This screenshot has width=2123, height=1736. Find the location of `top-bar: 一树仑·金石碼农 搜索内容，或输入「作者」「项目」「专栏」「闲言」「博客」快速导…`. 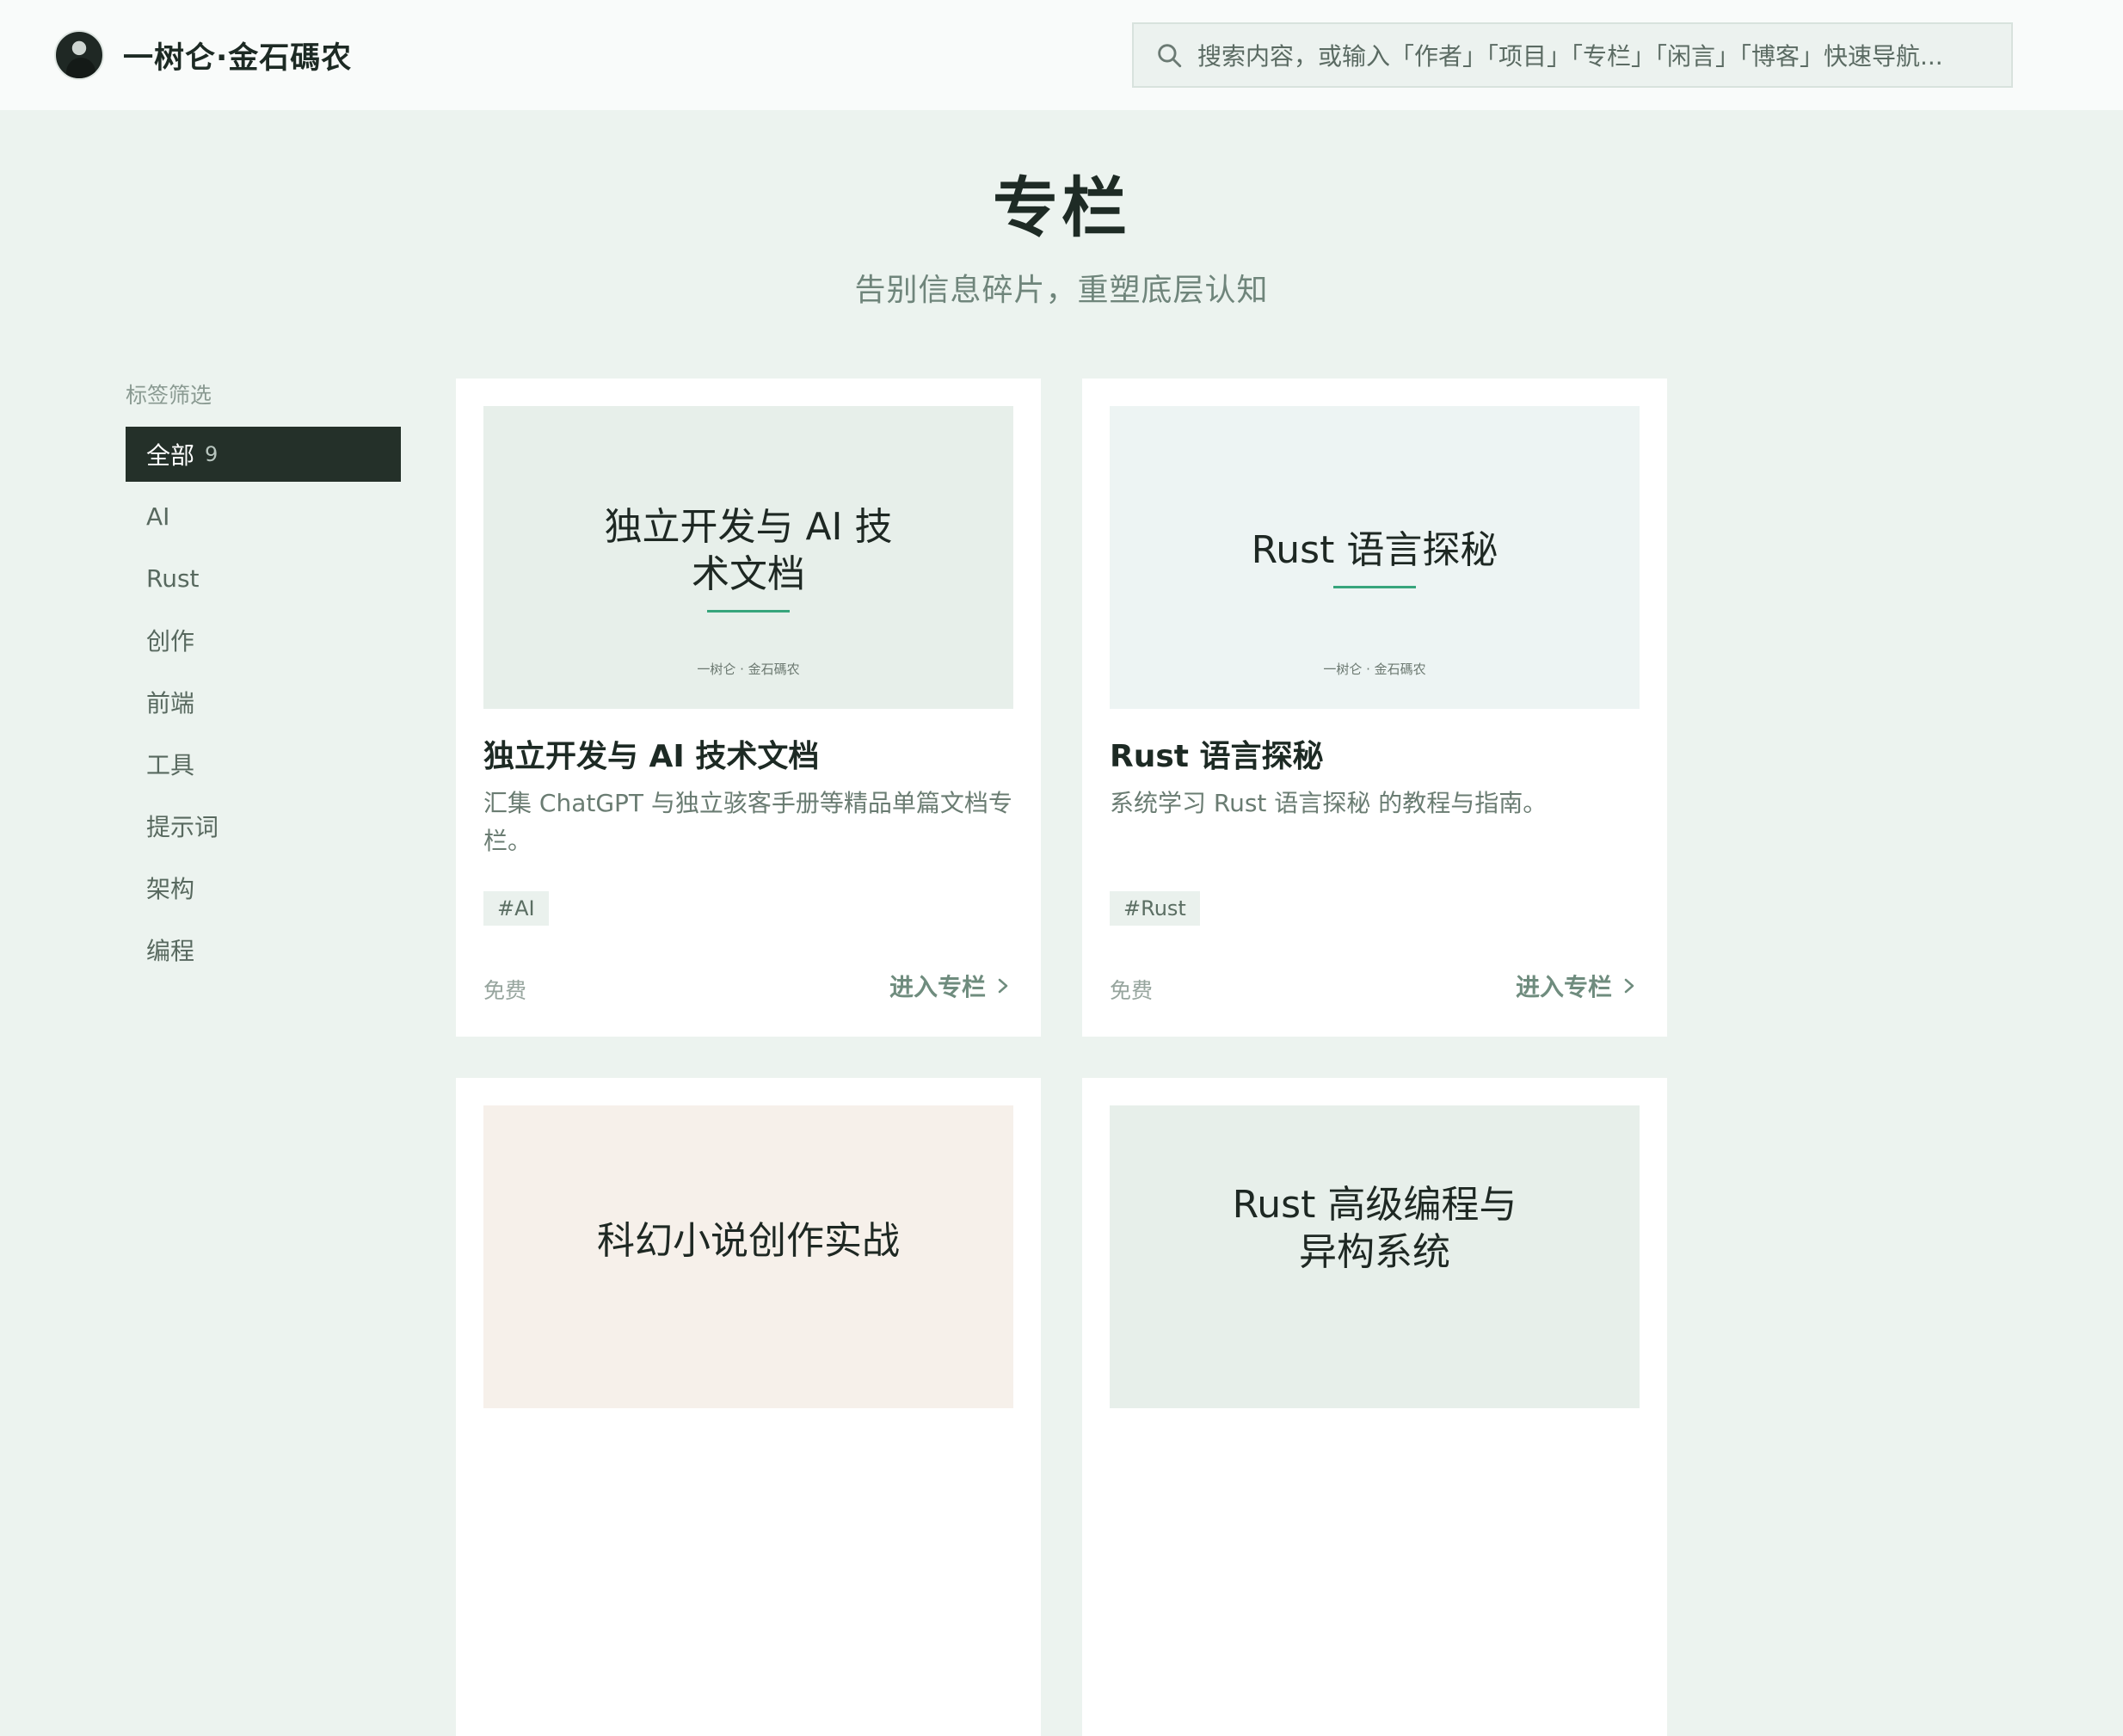

top-bar: 一树仑·金石碼农 搜索内容，或输入「作者」「项目」「专栏」「闲言」「博客」快速导… is located at coordinates (1061, 55).